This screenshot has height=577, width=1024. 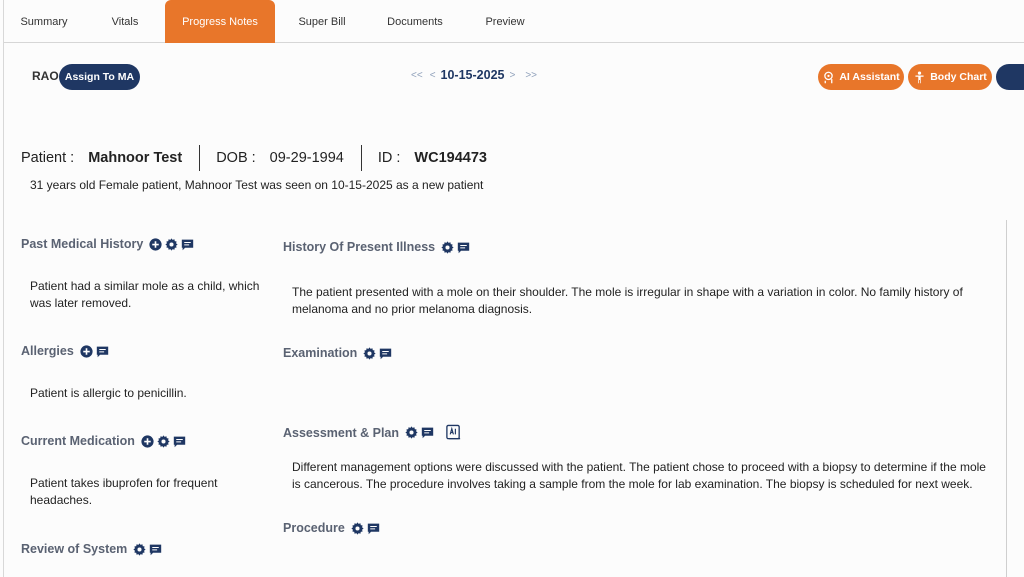 I want to click on review-of-system-header: Review of System, so click(x=91, y=549).